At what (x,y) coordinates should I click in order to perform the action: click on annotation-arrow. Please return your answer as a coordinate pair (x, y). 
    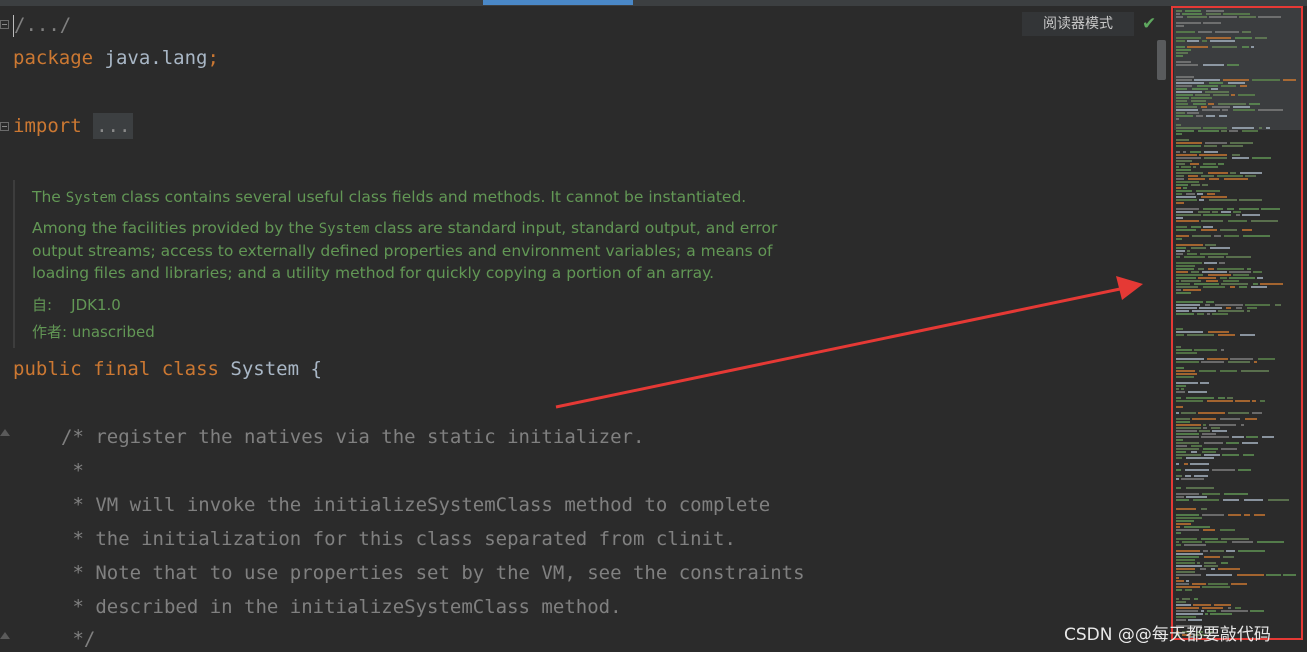
    Looking at the image, I should click on (849, 342).